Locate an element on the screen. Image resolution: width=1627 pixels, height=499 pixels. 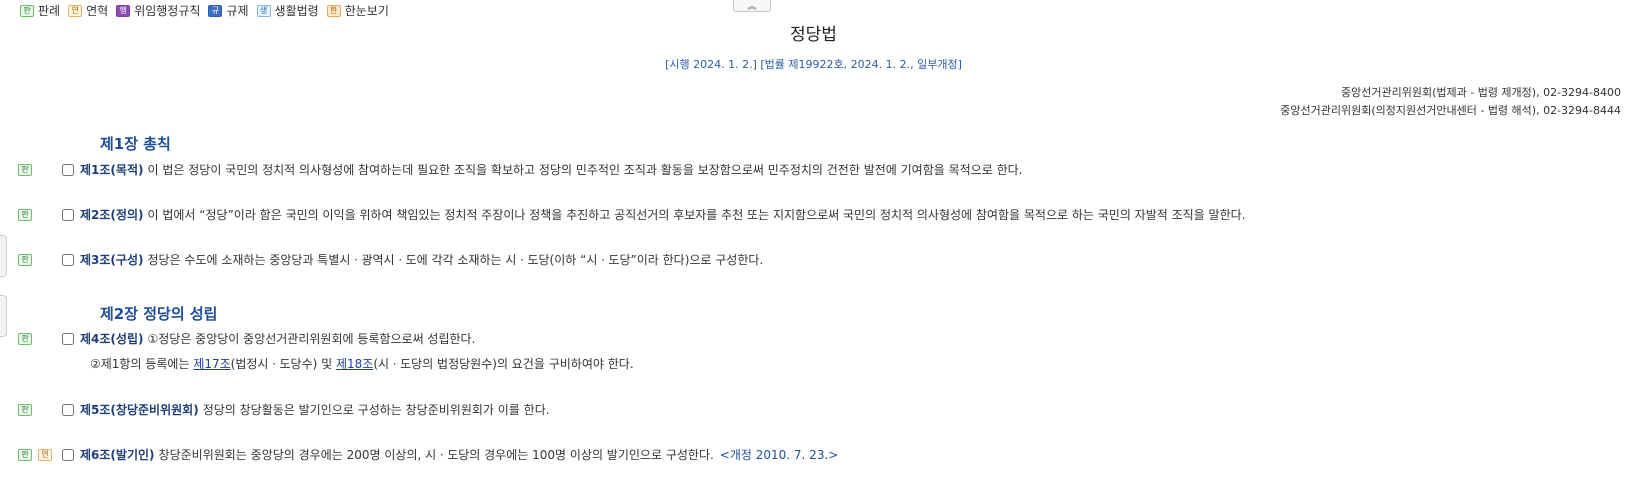
side-collapse-tab is located at coordinates (3, 256).